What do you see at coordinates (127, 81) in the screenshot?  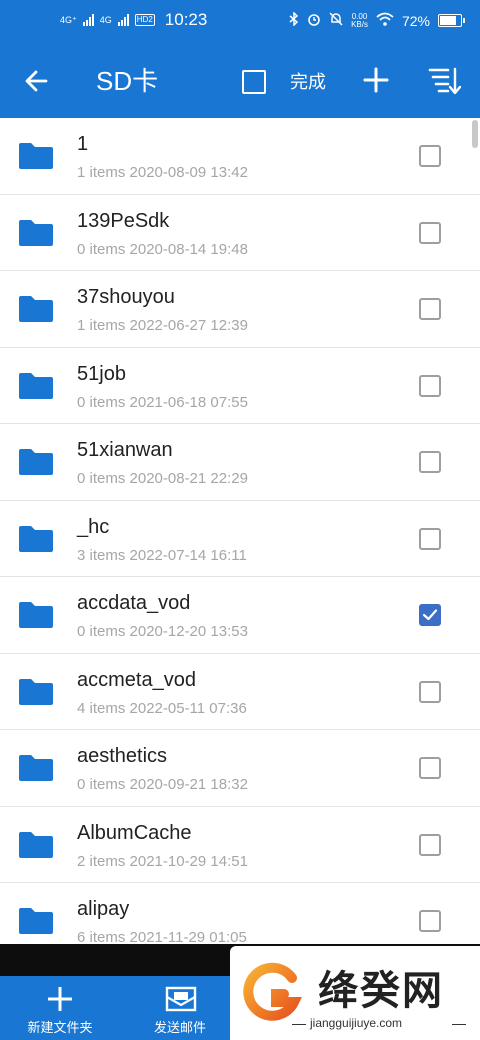 I see `page-title: SD卡` at bounding box center [127, 81].